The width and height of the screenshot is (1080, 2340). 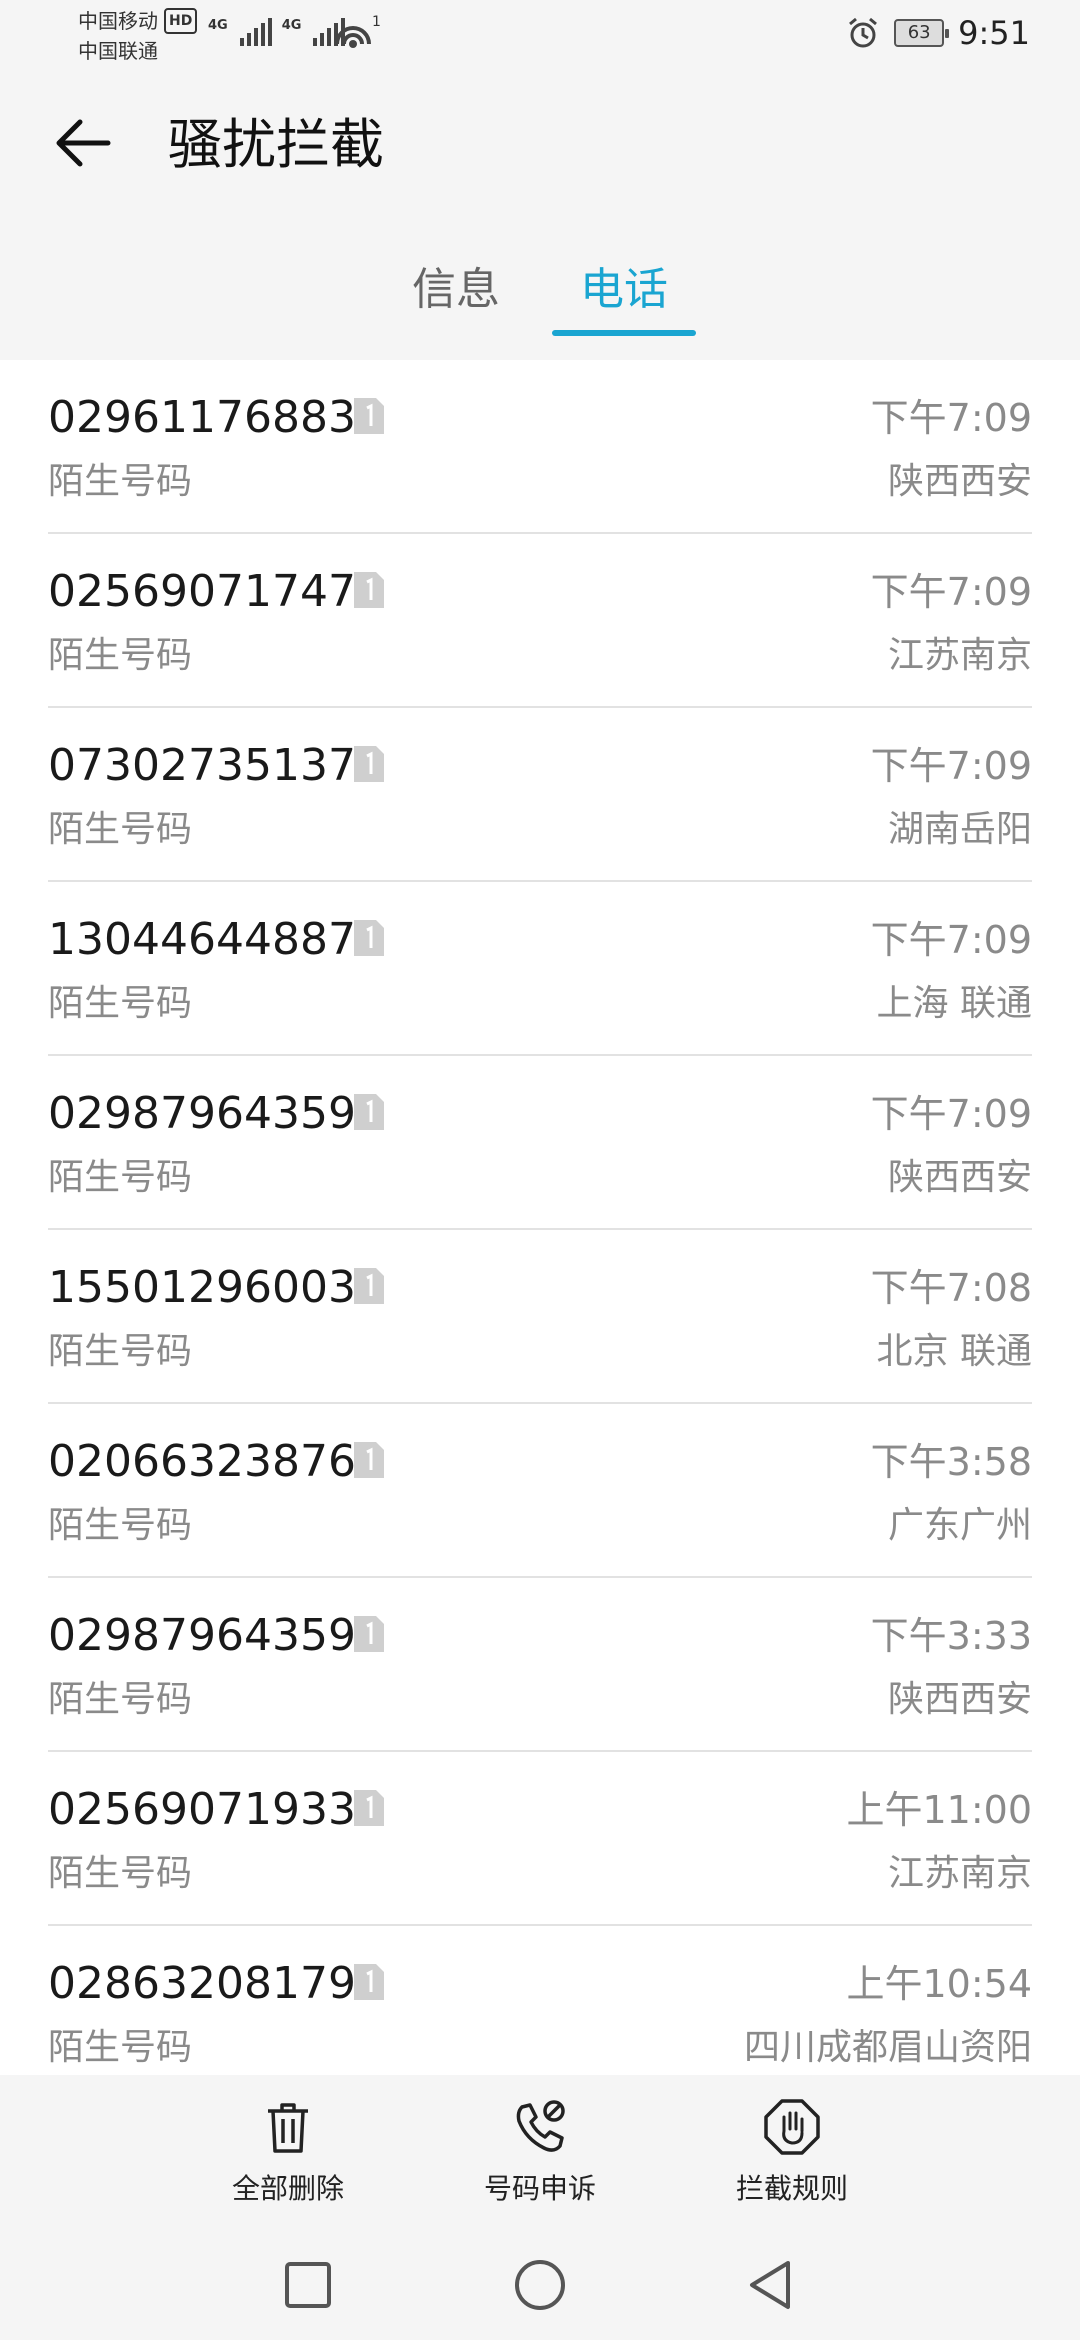 What do you see at coordinates (939, 1810) in the screenshot?
I see `call-time: 上午11:00` at bounding box center [939, 1810].